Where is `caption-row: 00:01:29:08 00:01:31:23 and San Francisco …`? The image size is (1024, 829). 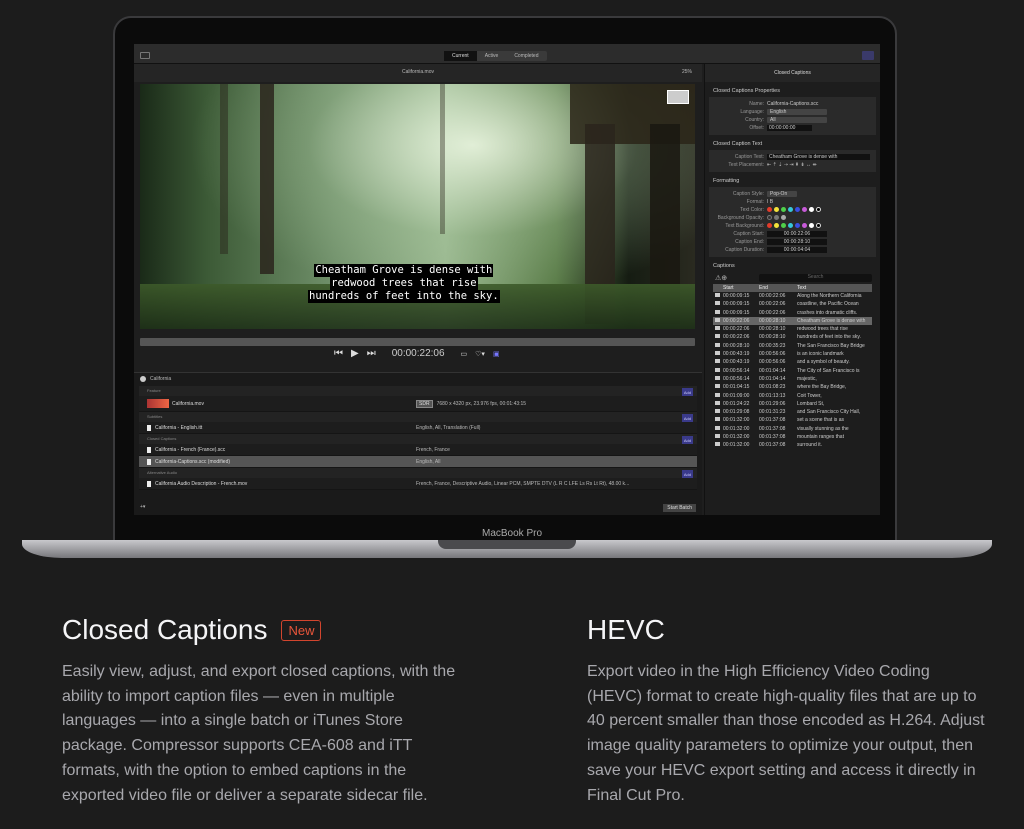
caption-row: 00:01:29:08 00:01:31:23 and San Francisco … is located at coordinates (792, 412).